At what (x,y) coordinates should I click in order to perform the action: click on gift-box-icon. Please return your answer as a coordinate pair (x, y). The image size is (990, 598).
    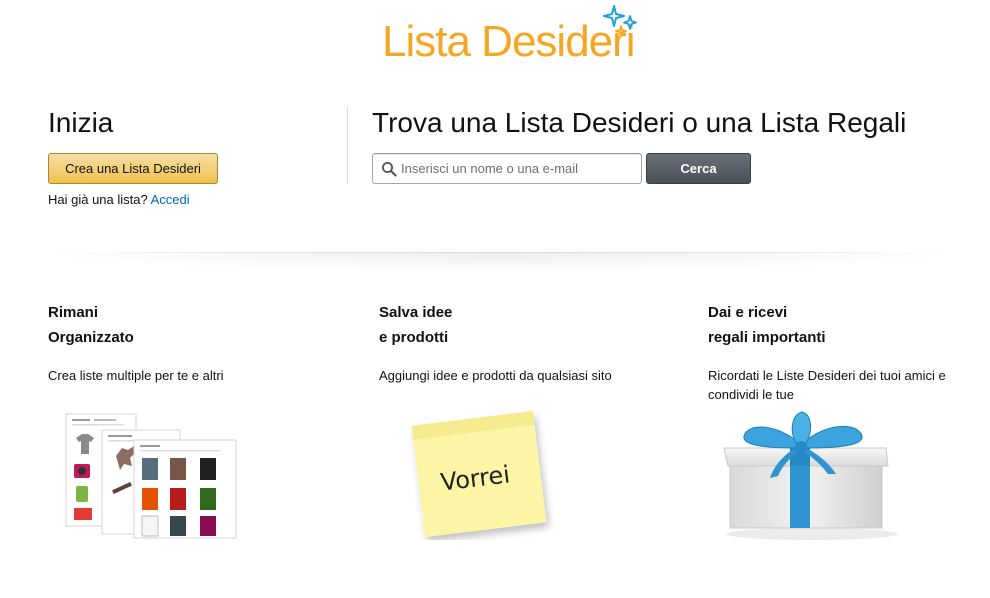
    Looking at the image, I should click on (810, 475).